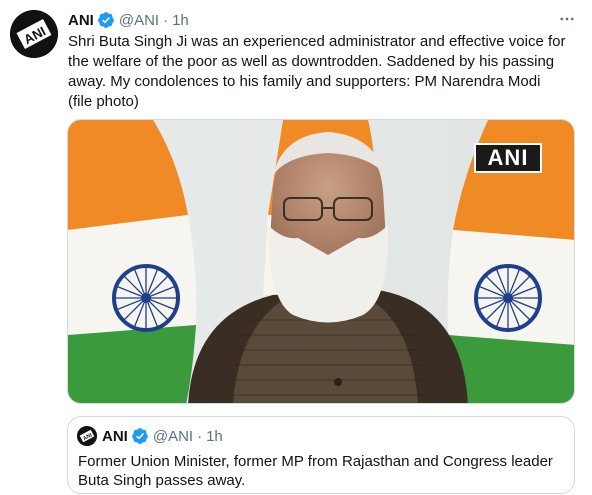 The width and height of the screenshot is (592, 495). Describe the element at coordinates (81, 20) in the screenshot. I see `author-name: ANI` at that location.